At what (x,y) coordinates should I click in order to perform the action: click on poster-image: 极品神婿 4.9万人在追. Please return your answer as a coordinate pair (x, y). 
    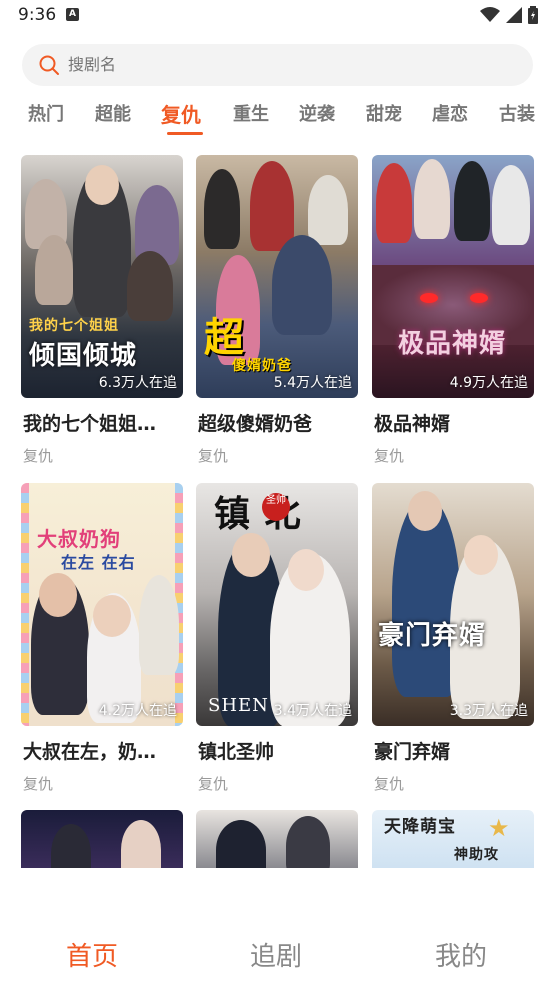
    Looking at the image, I should click on (453, 276).